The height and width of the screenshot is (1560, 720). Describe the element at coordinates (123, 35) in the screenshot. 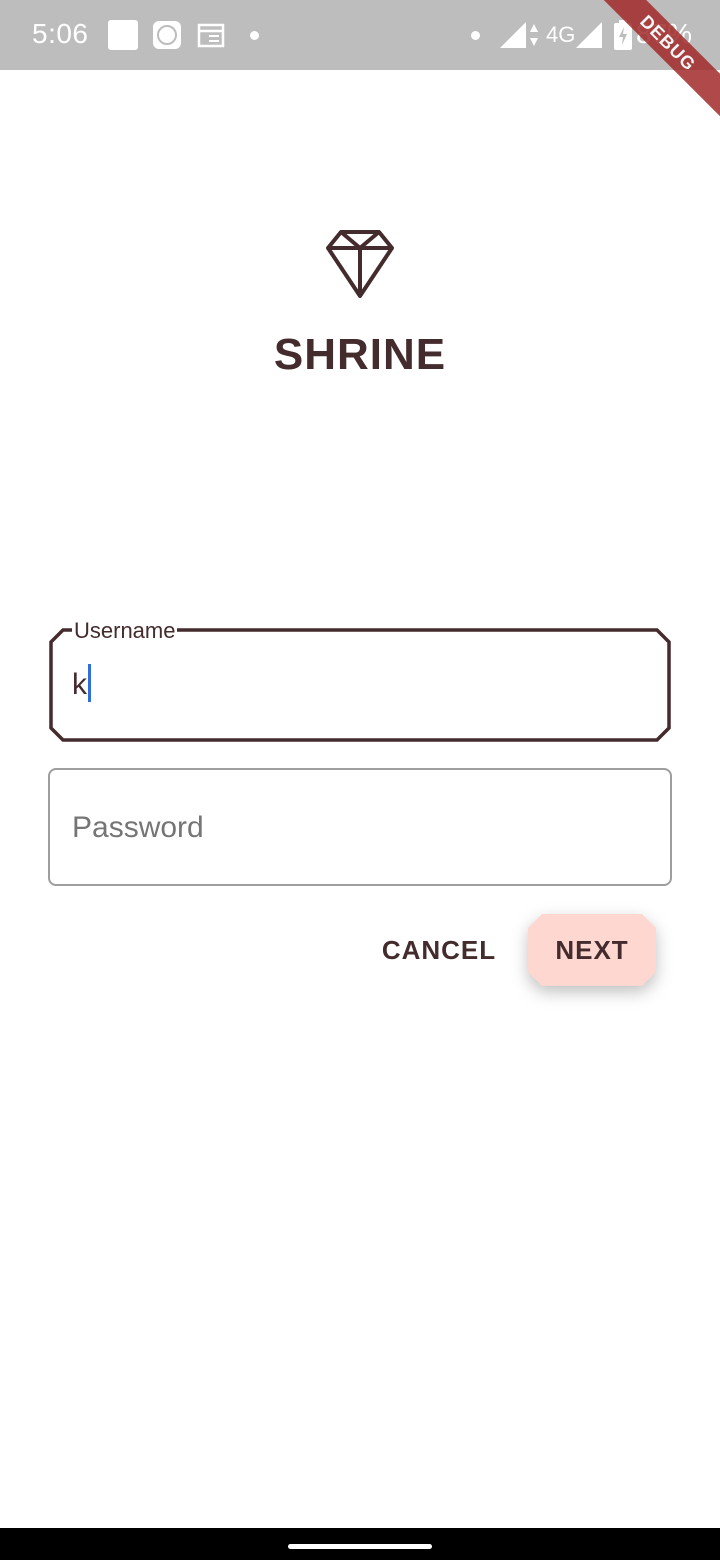

I see `notification-app-icon` at that location.